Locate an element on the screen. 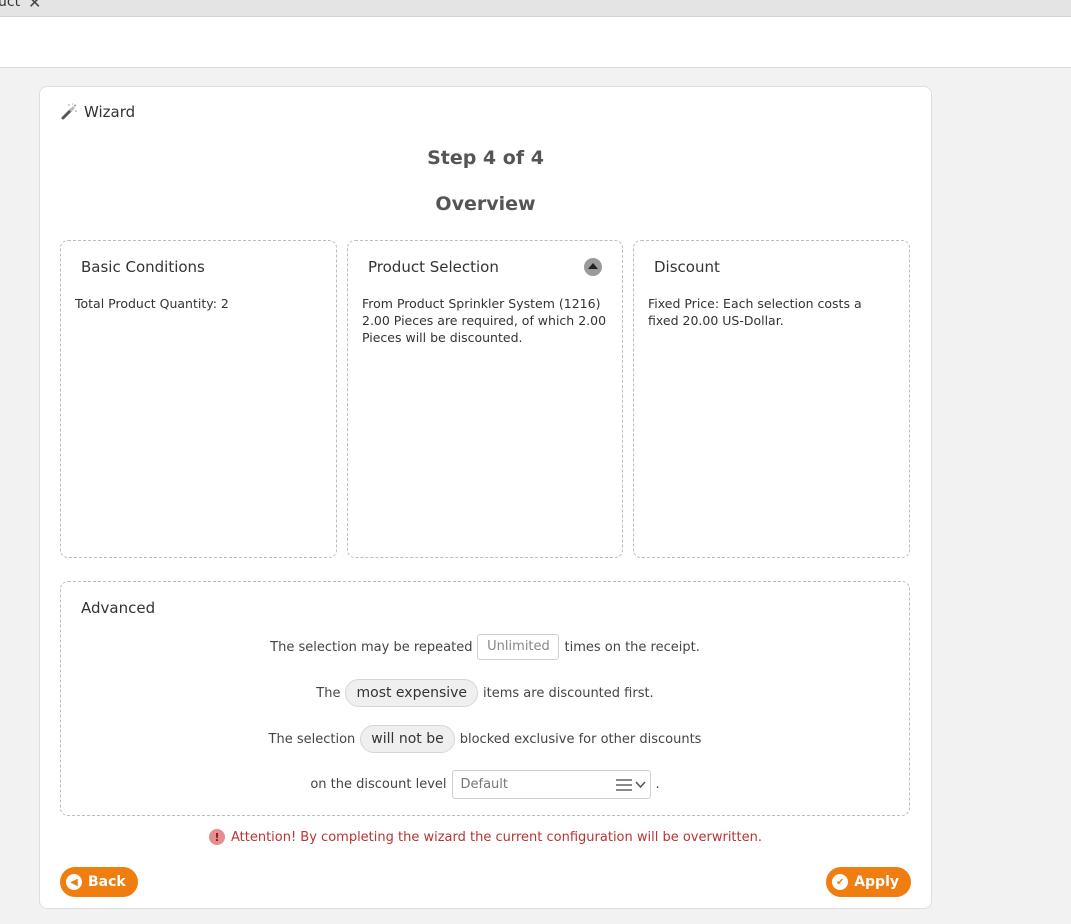  apply-button: ✔ Apply is located at coordinates (868, 882).